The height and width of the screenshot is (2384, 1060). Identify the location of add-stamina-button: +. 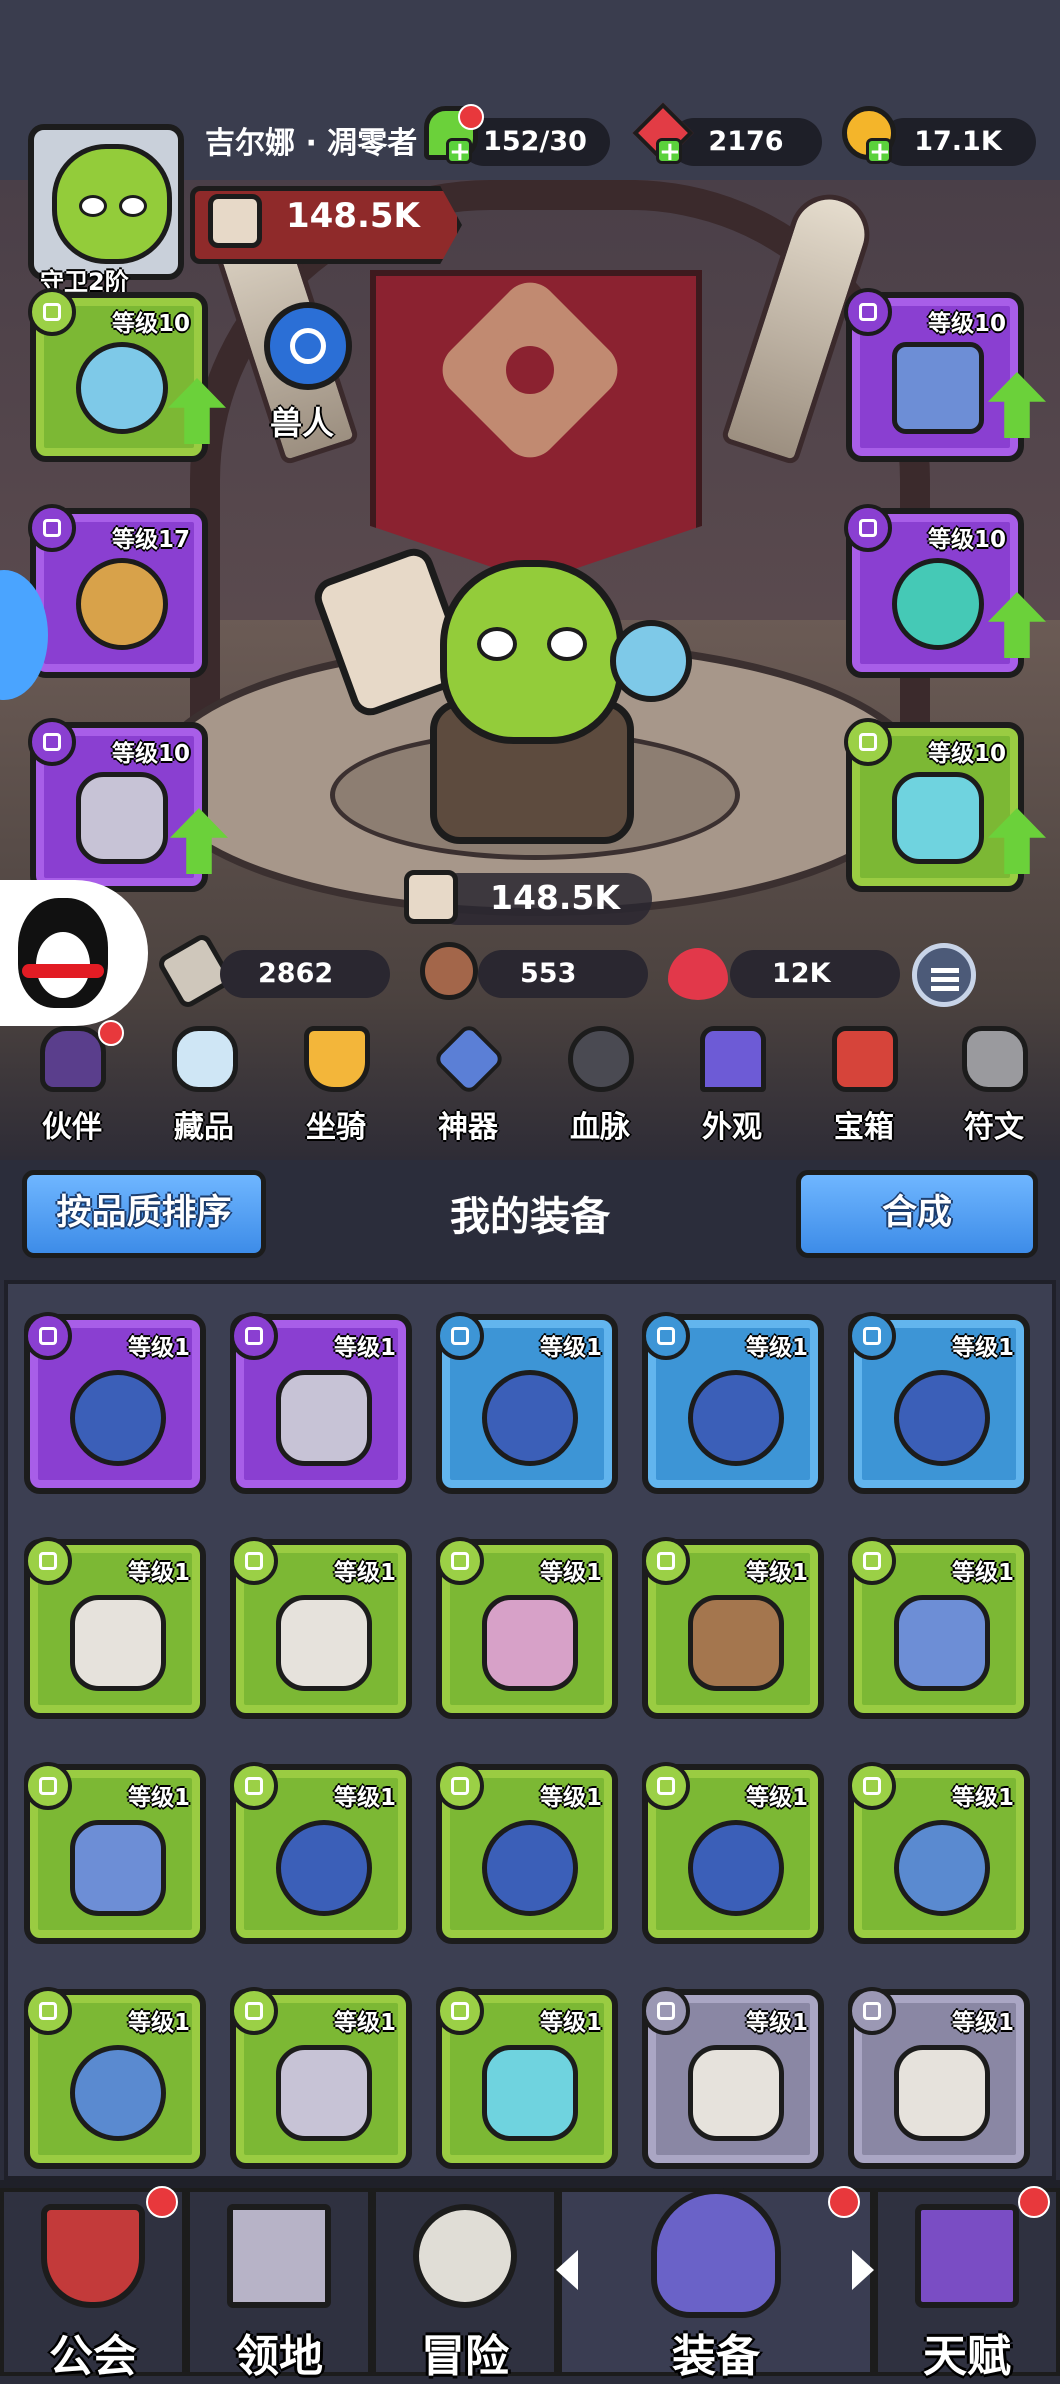
(459, 151).